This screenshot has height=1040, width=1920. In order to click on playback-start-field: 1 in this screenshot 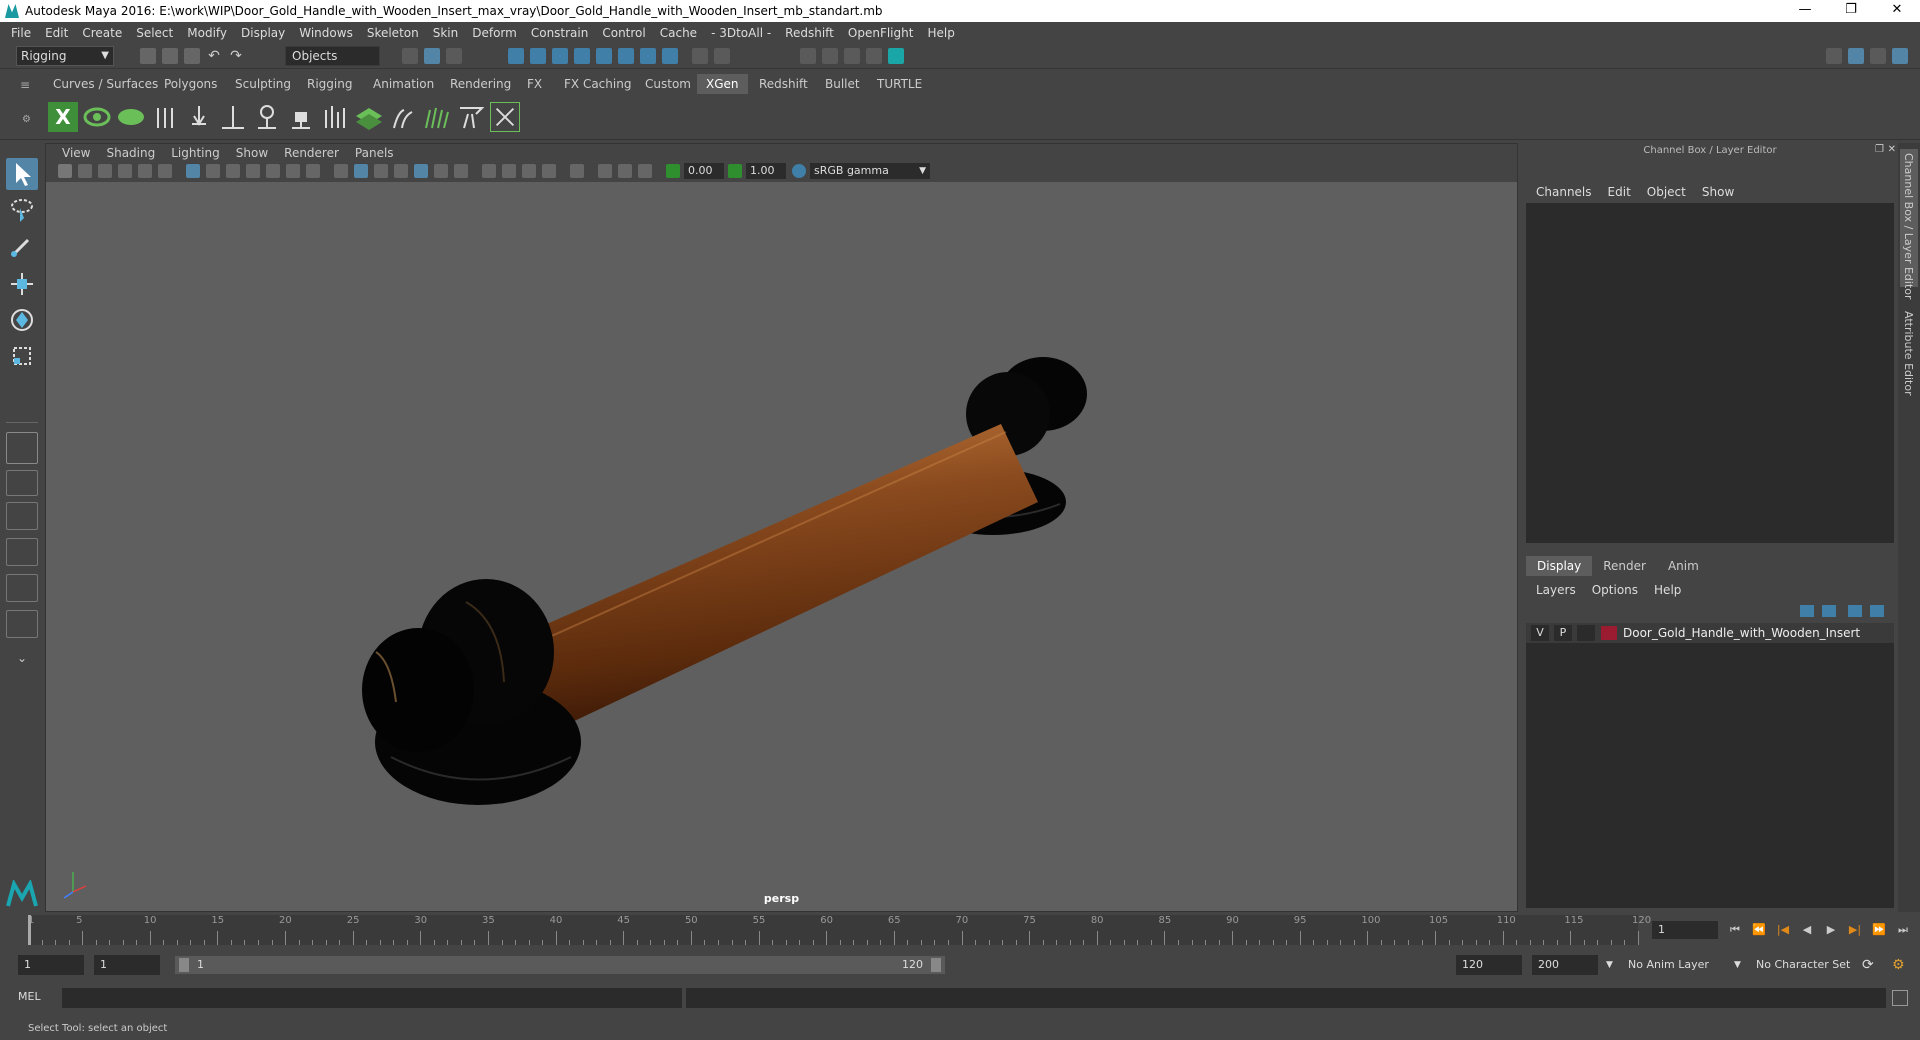, I will do `click(127, 965)`.